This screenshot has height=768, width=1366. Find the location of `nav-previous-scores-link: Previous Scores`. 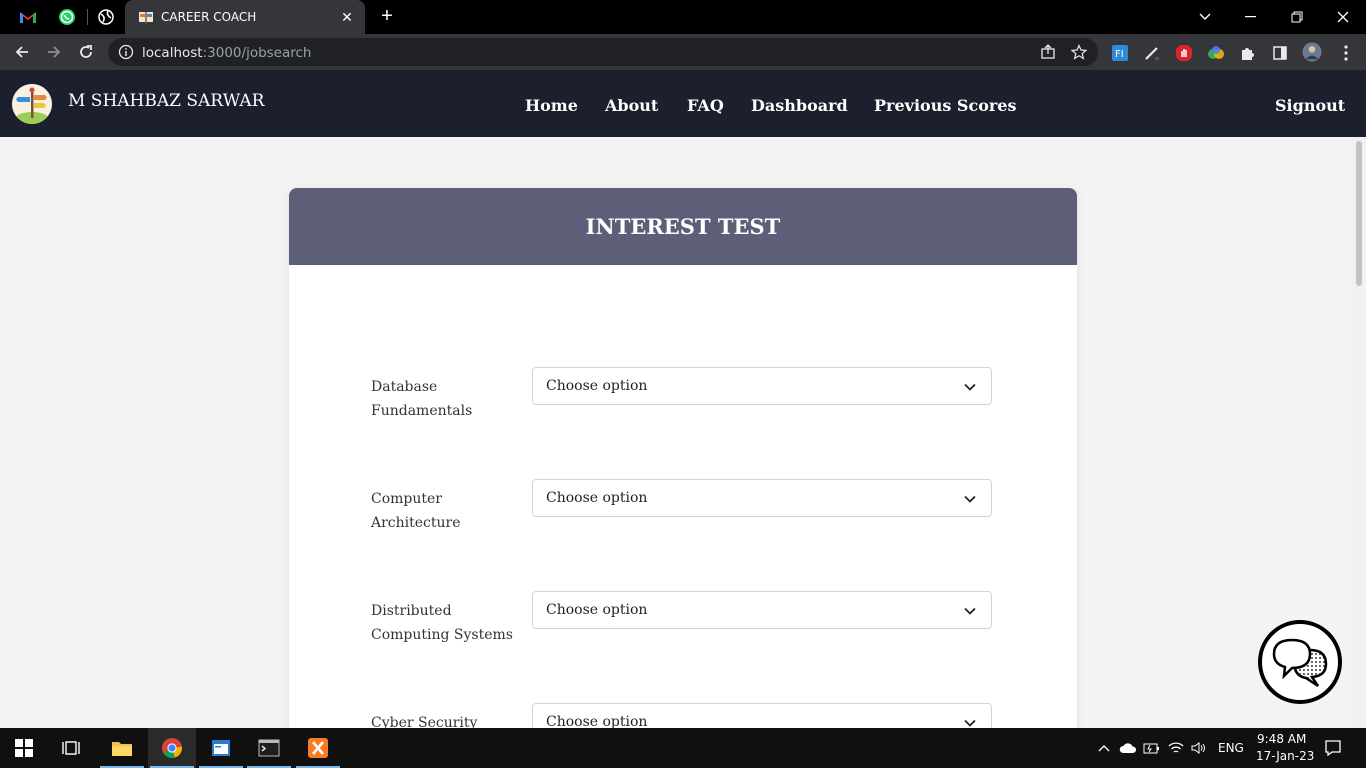

nav-previous-scores-link: Previous Scores is located at coordinates (945, 105).